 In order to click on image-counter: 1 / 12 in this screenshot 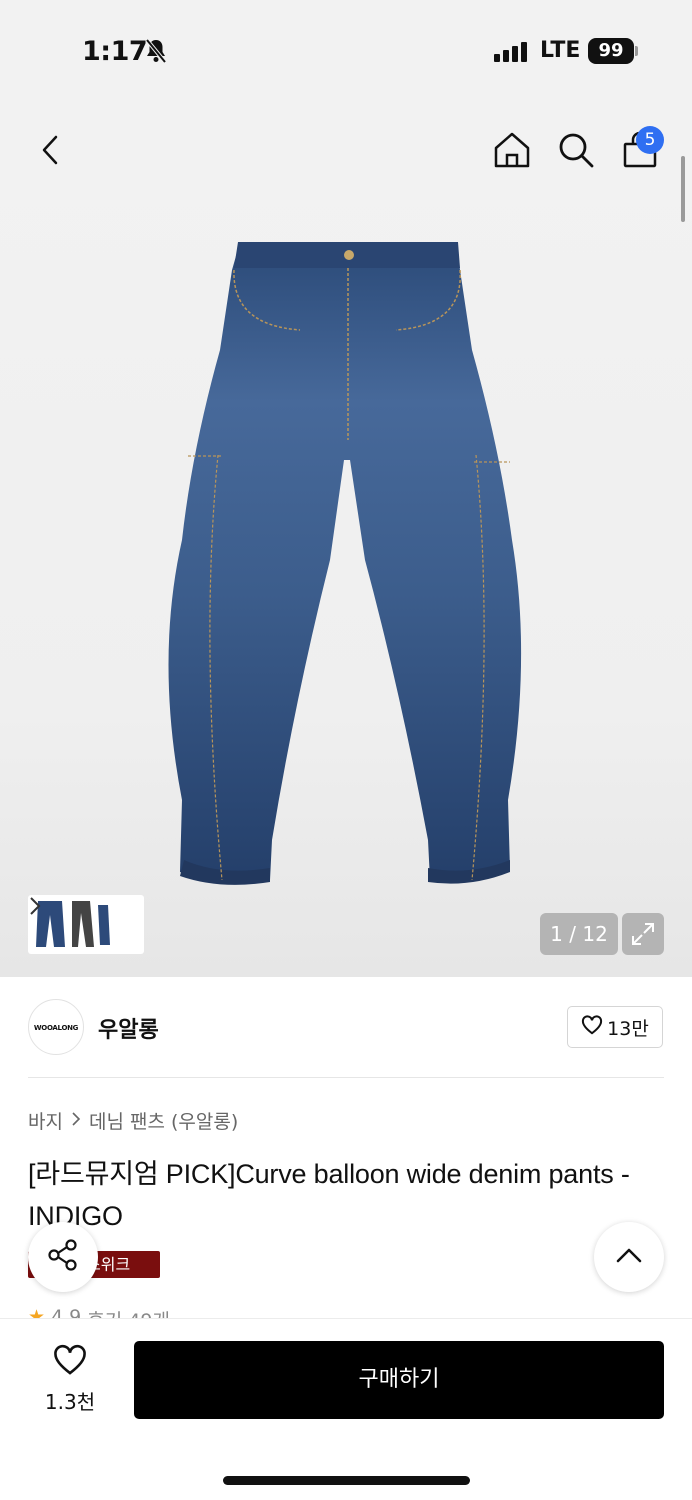, I will do `click(579, 934)`.